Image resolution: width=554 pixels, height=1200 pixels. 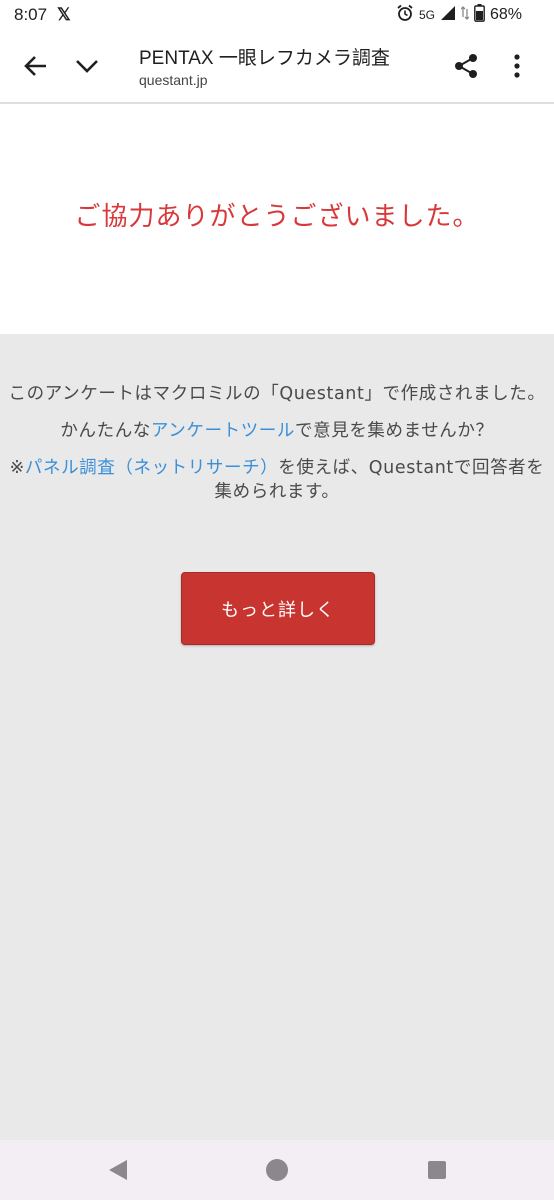 I want to click on minimize-button, so click(x=87, y=66).